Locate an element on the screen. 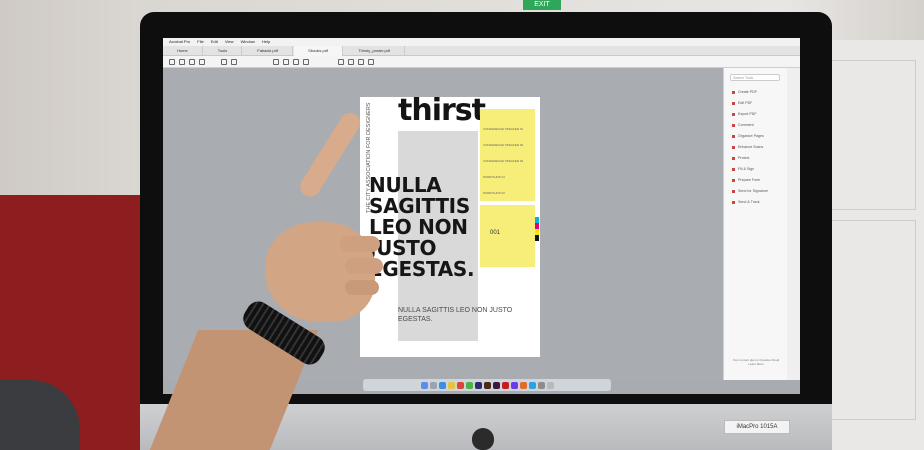  headline-line-3: LEO NON is located at coordinates (418, 227).